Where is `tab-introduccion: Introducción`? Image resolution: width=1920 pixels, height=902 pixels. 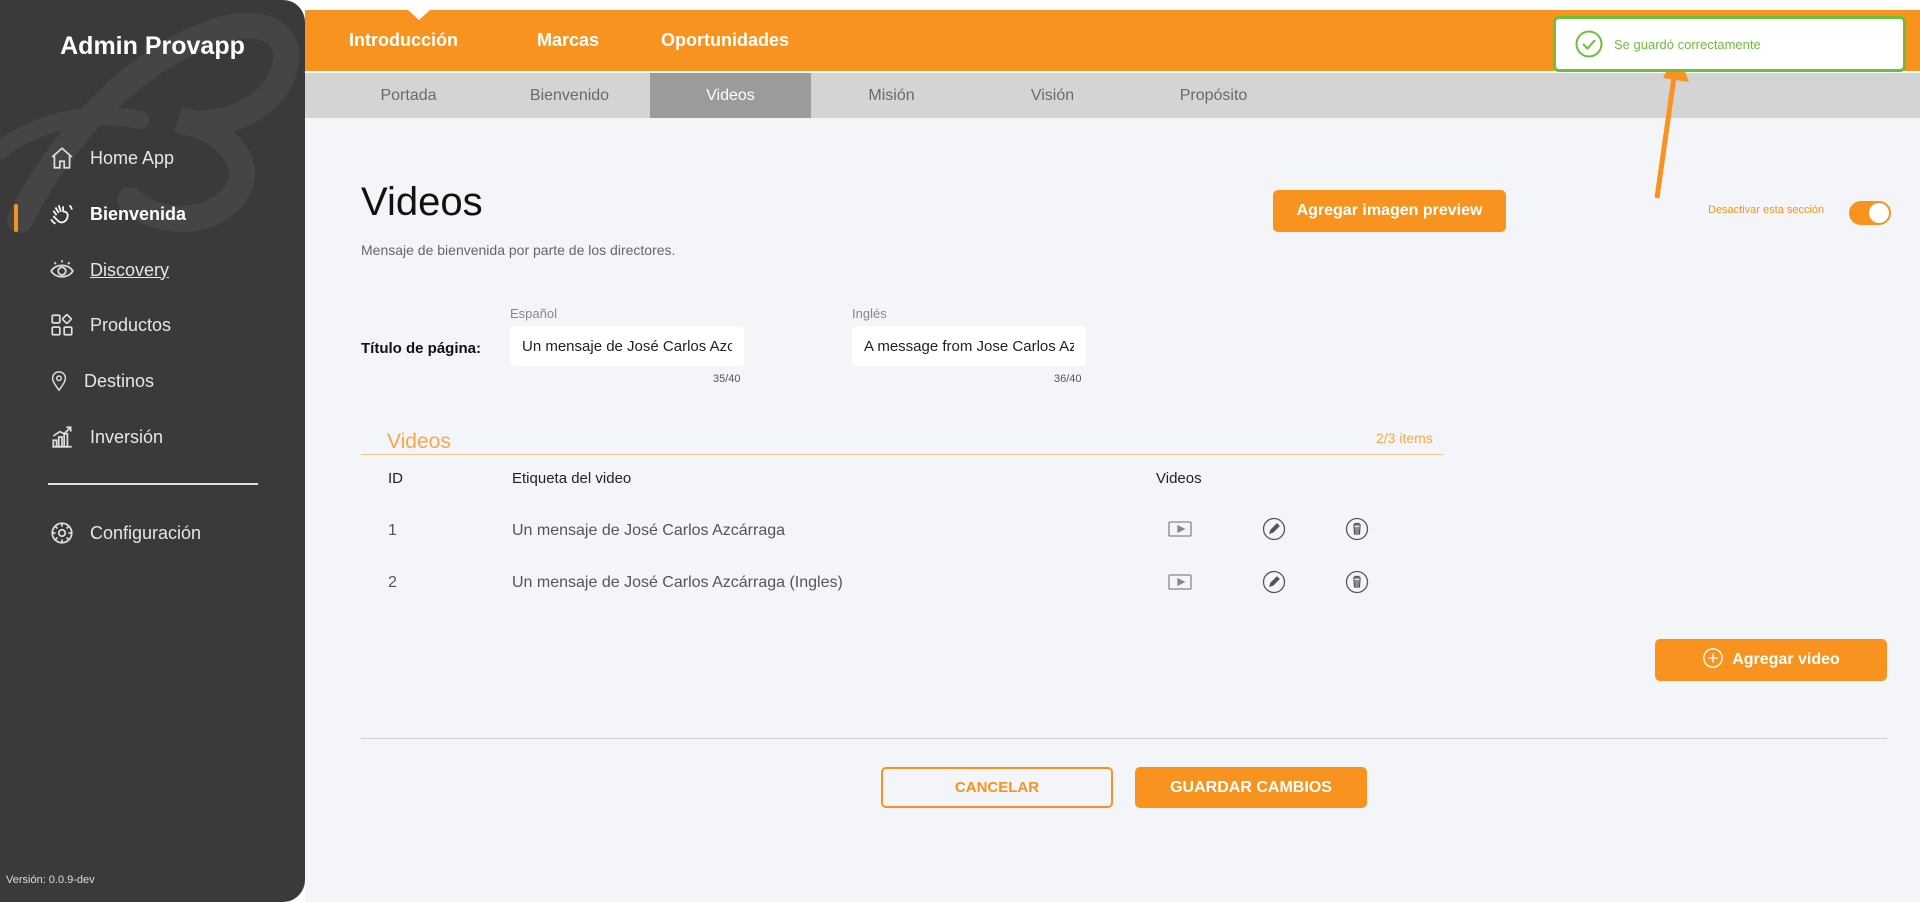 tab-introduccion: Introducción is located at coordinates (403, 40).